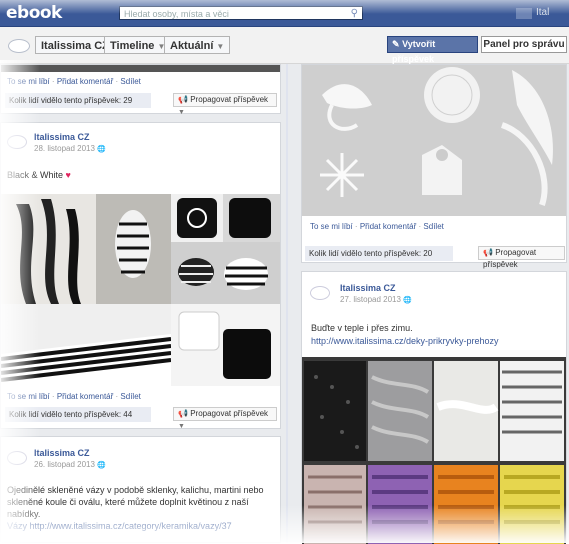 The height and width of the screenshot is (544, 569). What do you see at coordinates (64, 148) in the screenshot?
I see `post-date-text: 28. listopad 2013` at bounding box center [64, 148].